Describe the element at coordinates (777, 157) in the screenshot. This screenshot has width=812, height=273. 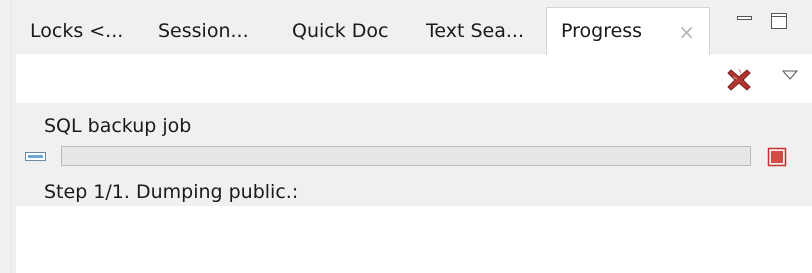
I see `cancel-job-icon` at that location.